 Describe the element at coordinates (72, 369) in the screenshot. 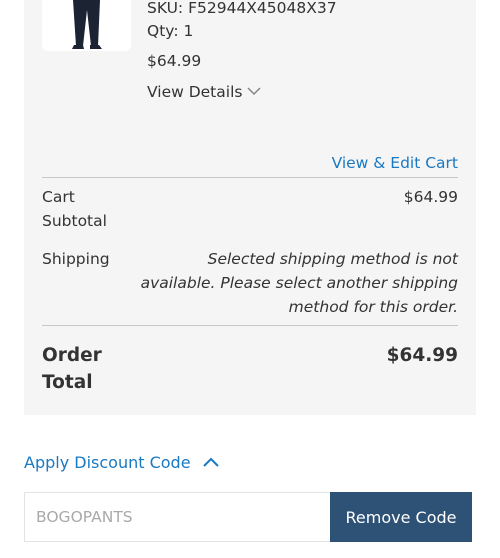

I see `order-total-label: Order Total` at that location.